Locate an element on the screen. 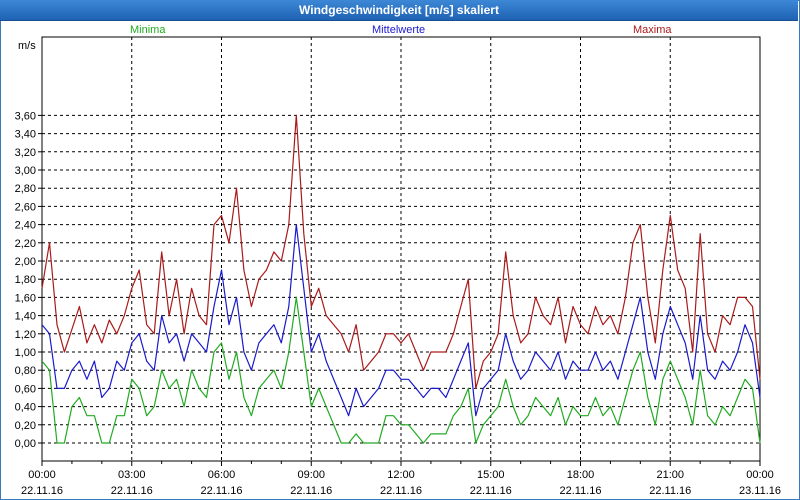  x-tick-label-time: 09:00 is located at coordinates (311, 475).